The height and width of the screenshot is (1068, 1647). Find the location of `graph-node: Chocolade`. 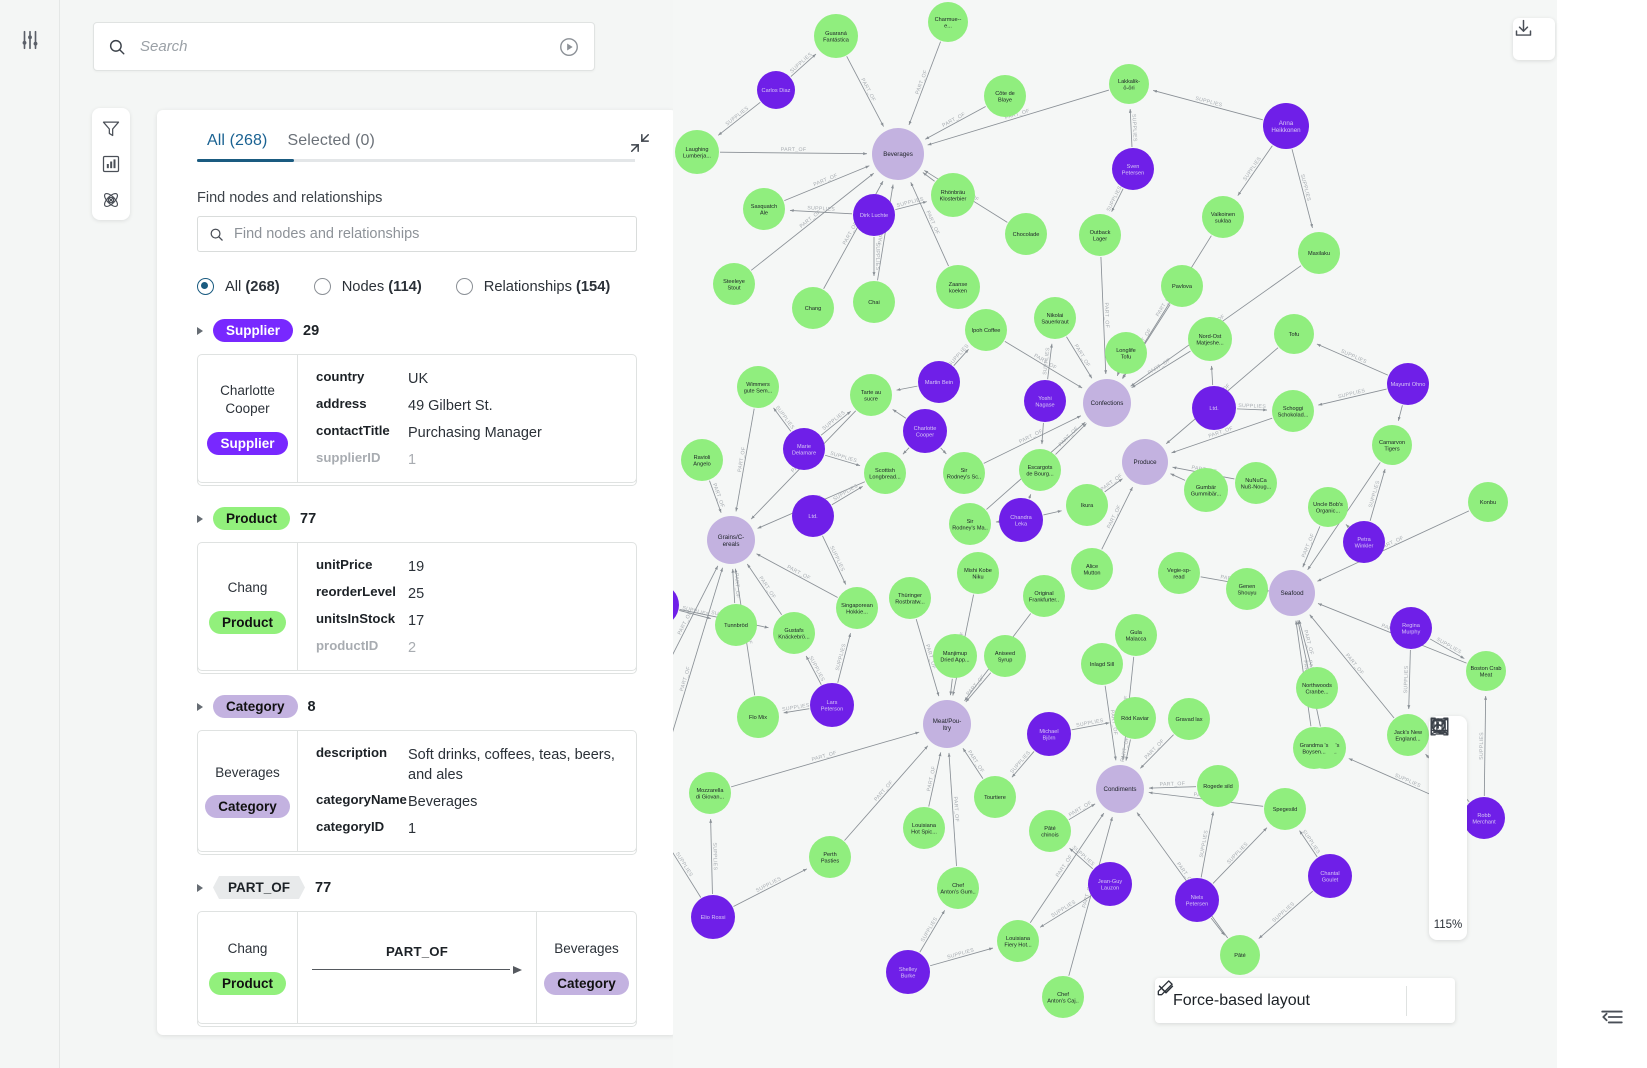

graph-node: Chocolade is located at coordinates (1026, 234).